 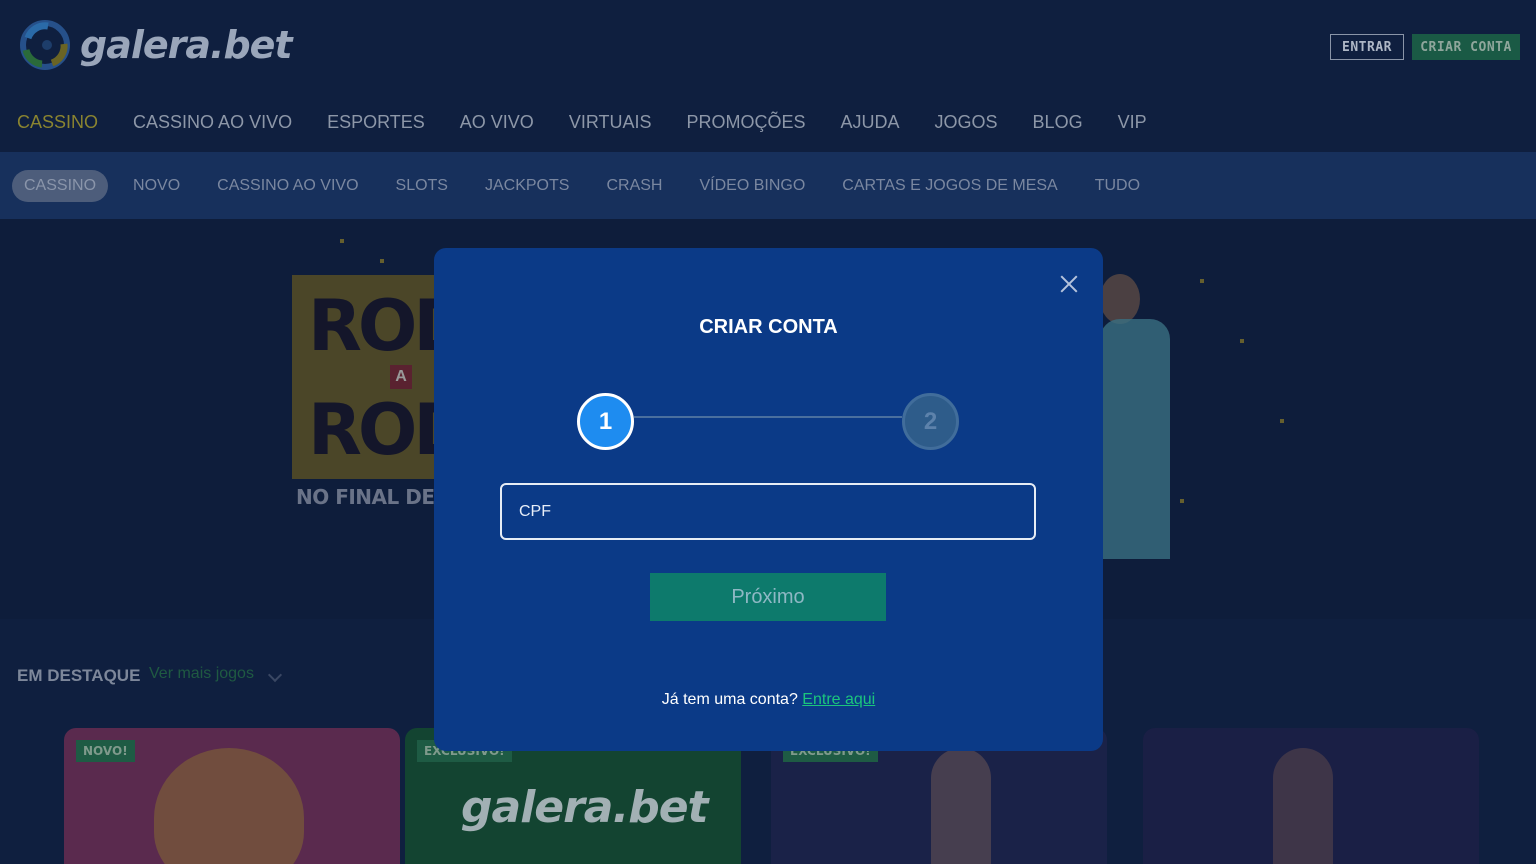 What do you see at coordinates (1069, 284) in the screenshot?
I see `close-icon` at bounding box center [1069, 284].